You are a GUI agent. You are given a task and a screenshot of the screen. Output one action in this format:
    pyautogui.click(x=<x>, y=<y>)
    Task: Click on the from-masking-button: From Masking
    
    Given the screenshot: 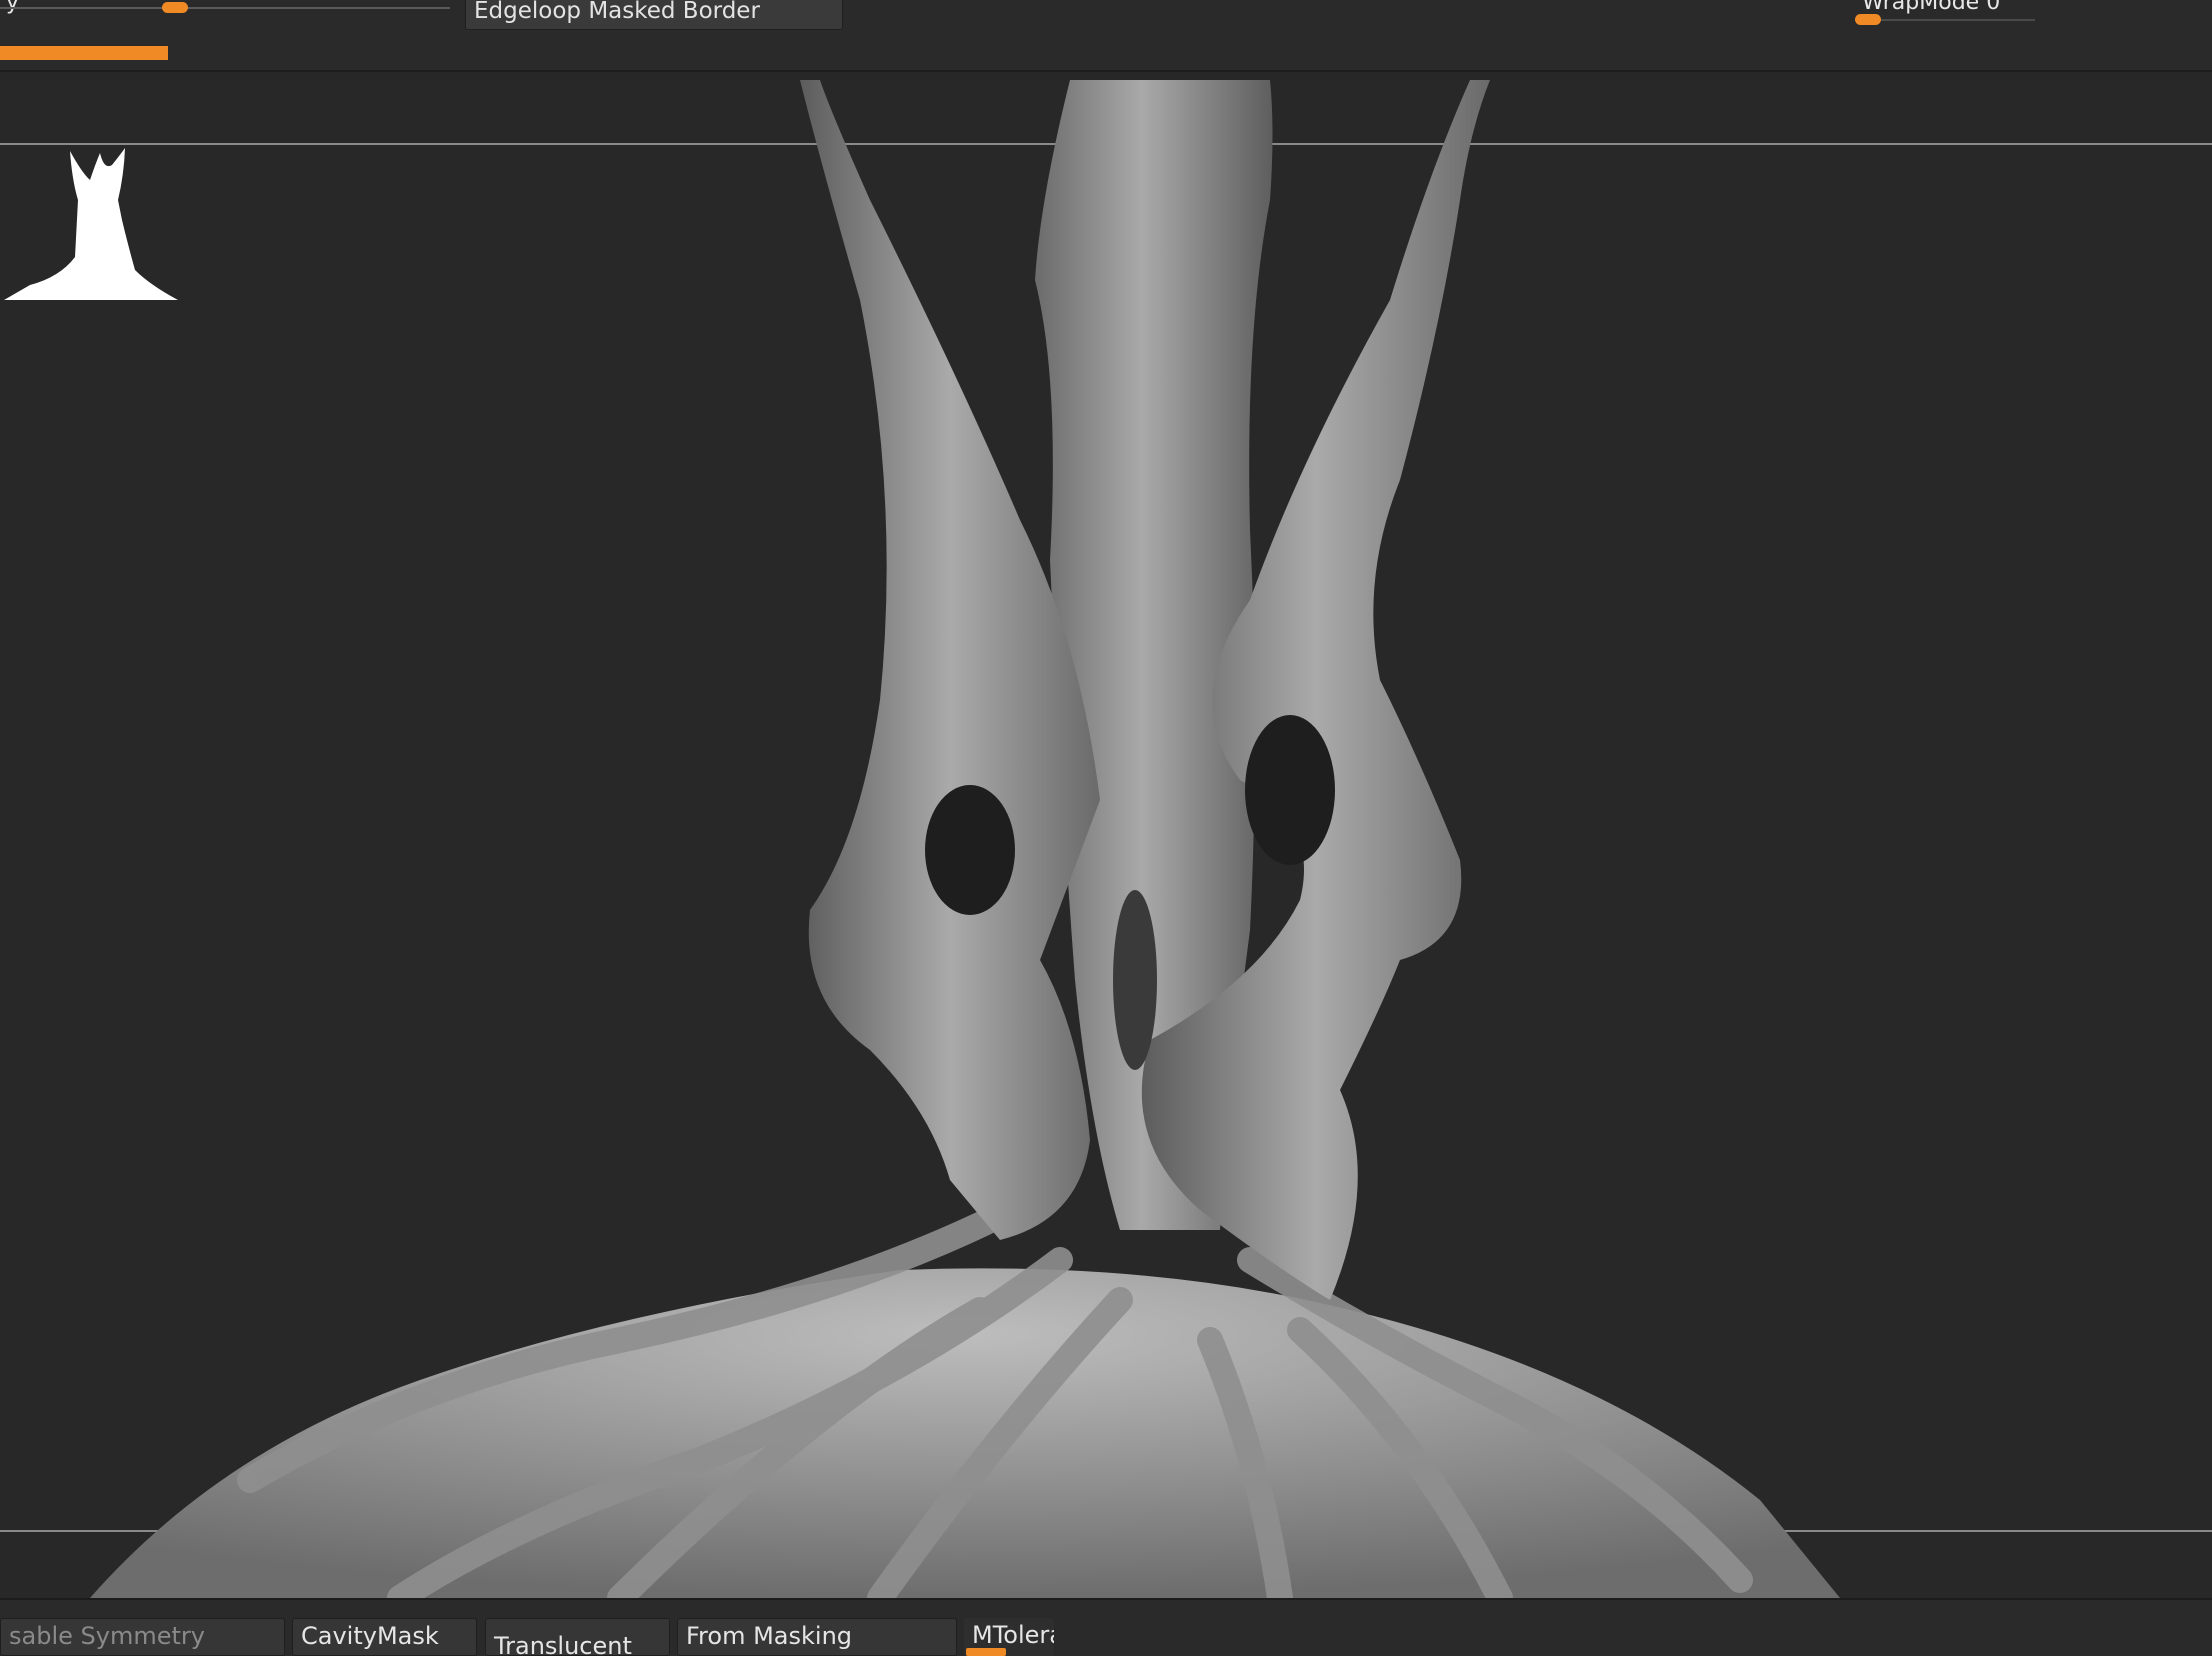 What is the action you would take?
    pyautogui.click(x=817, y=1637)
    